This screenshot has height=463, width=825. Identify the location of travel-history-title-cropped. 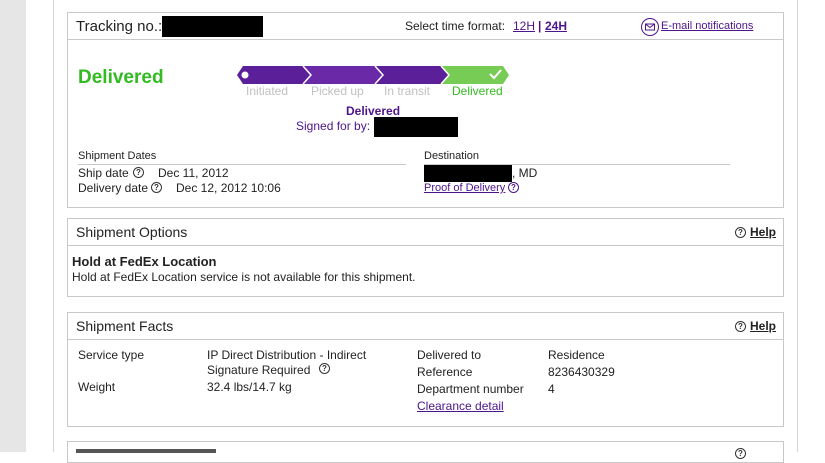
(146, 451).